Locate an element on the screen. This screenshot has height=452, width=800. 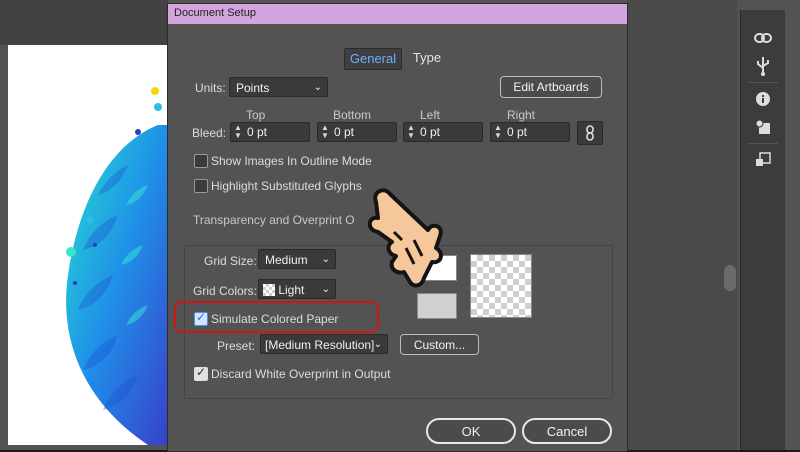
tab-general: General is located at coordinates (373, 59).